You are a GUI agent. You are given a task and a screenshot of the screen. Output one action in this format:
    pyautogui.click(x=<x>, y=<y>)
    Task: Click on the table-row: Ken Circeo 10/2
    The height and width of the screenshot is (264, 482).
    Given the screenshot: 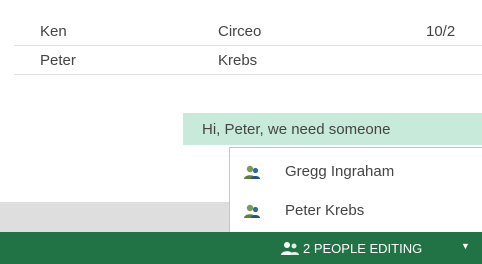 What is the action you would take?
    pyautogui.click(x=248, y=31)
    